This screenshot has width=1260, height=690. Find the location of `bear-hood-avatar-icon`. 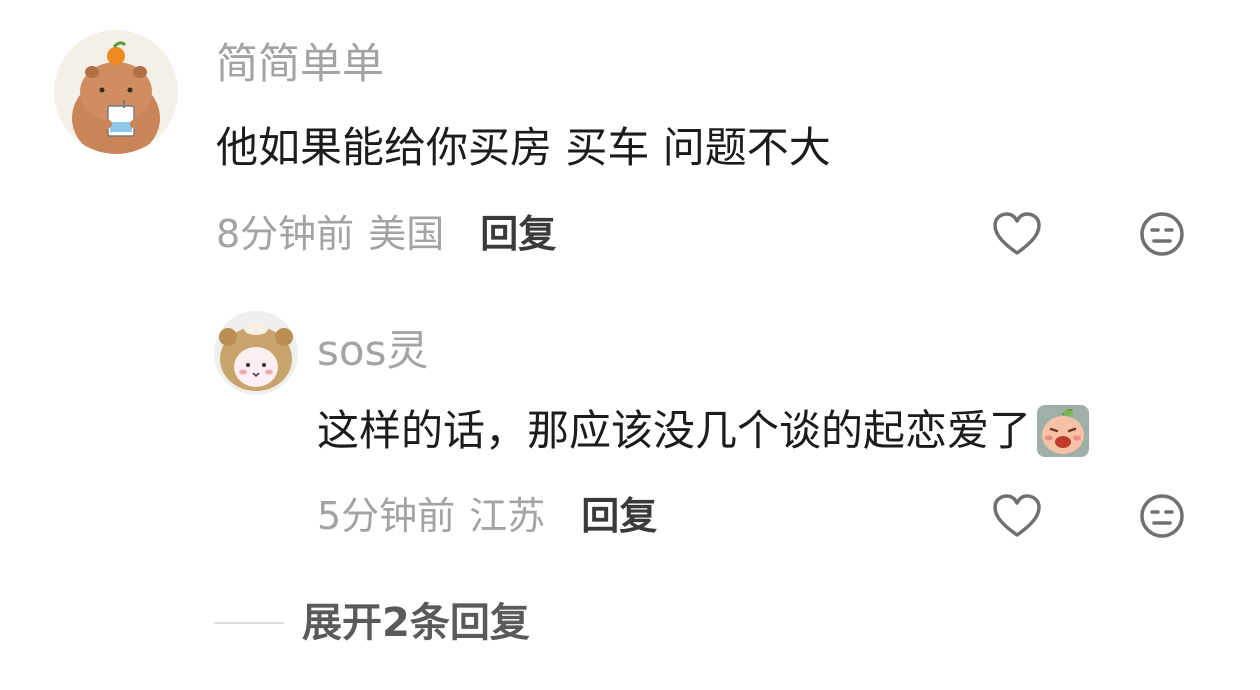

bear-hood-avatar-icon is located at coordinates (256, 353).